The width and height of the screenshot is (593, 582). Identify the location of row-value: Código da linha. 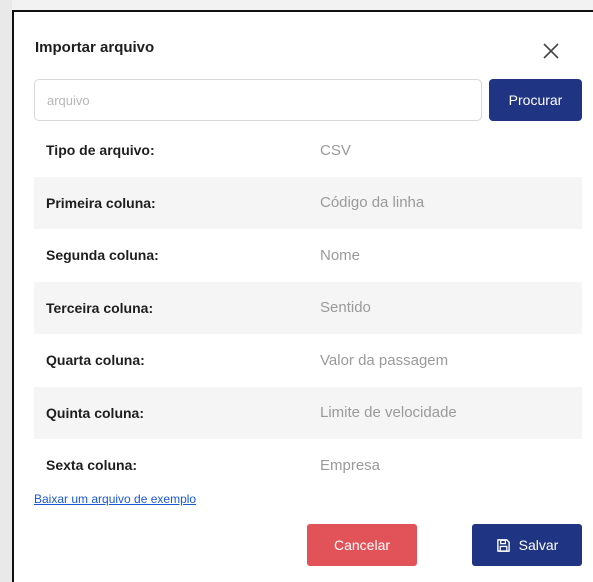
(372, 203).